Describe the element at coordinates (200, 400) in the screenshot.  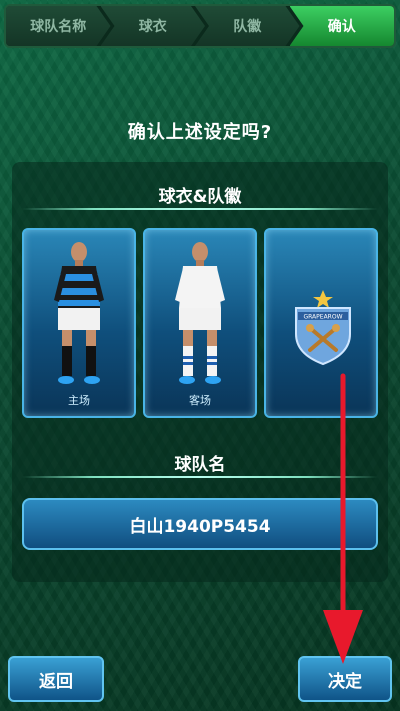
I see `away-kit-label: 客场` at that location.